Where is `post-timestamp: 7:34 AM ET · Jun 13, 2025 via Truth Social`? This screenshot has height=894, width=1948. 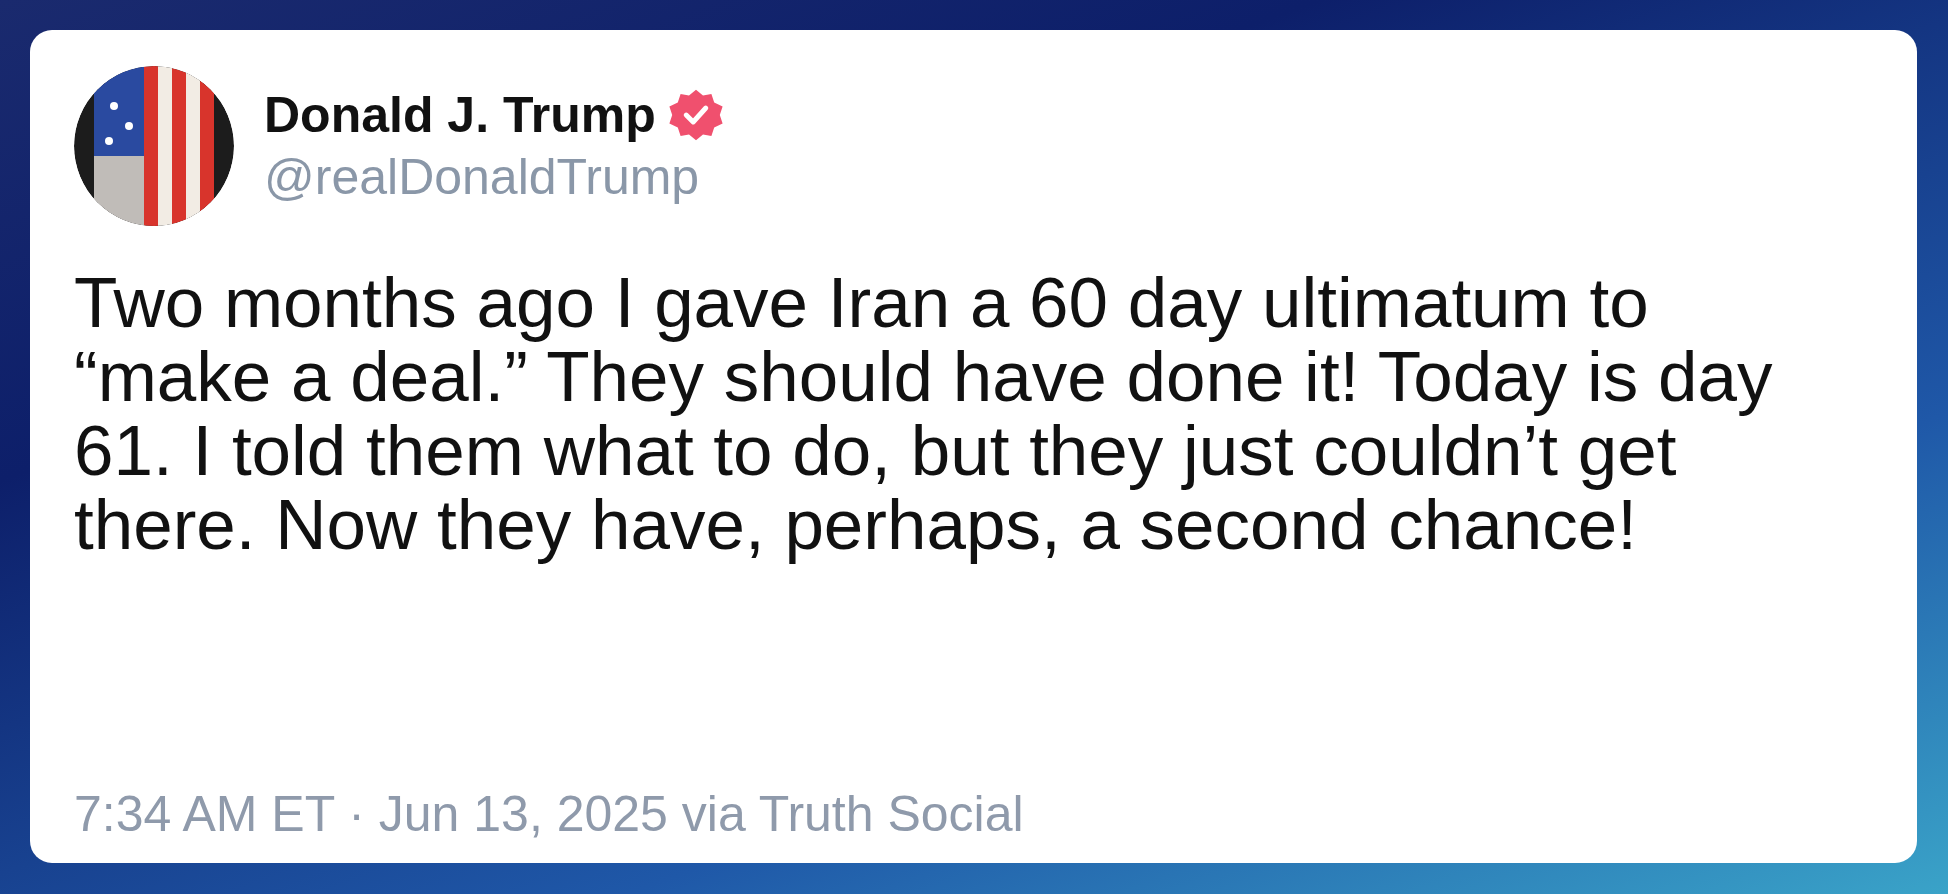 post-timestamp: 7:34 AM ET · Jun 13, 2025 via Truth Social is located at coordinates (549, 814).